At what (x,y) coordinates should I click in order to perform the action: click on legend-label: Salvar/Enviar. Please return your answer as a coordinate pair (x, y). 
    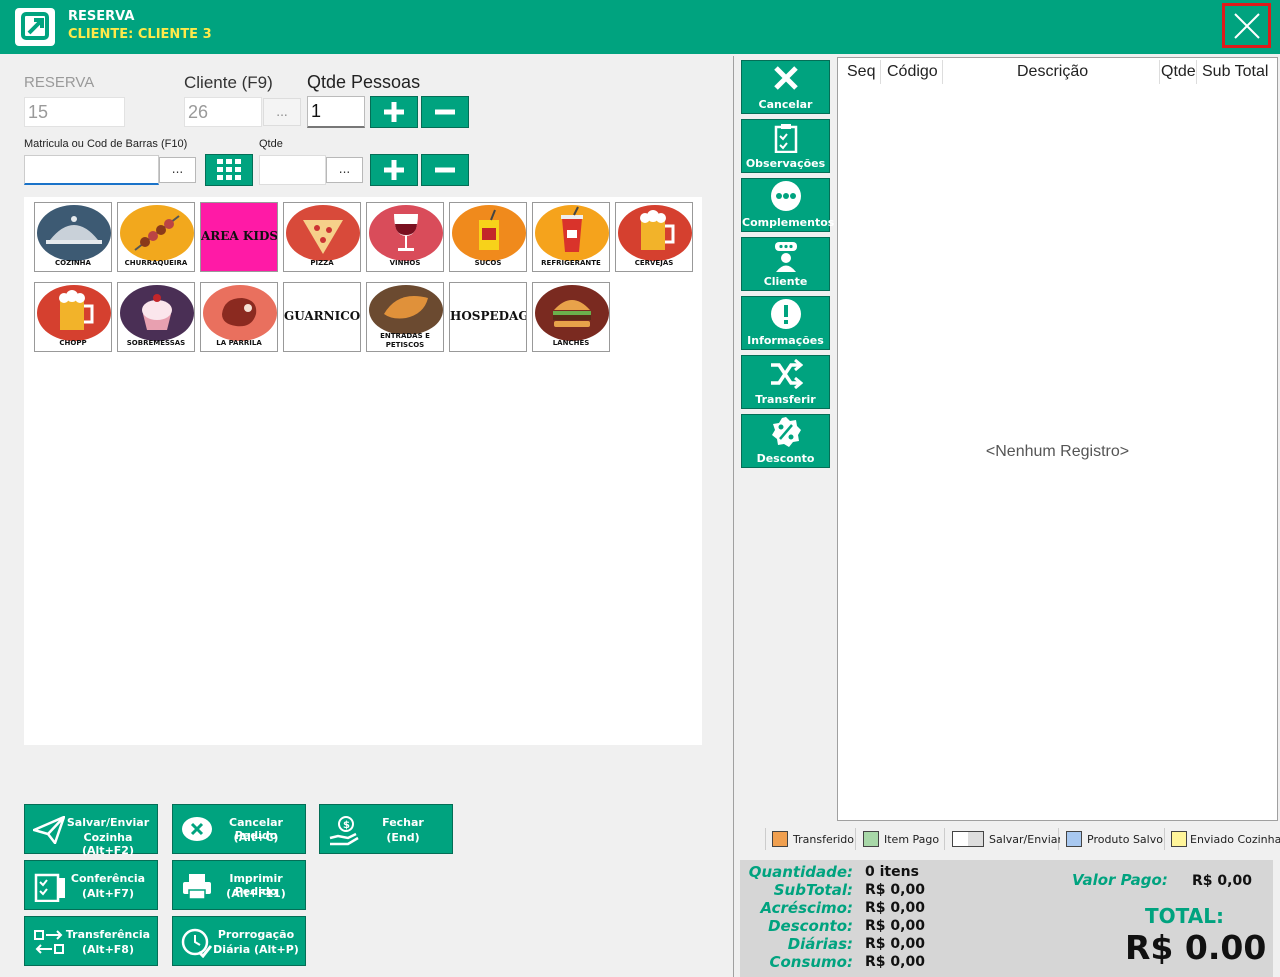
    Looking at the image, I should click on (1026, 839).